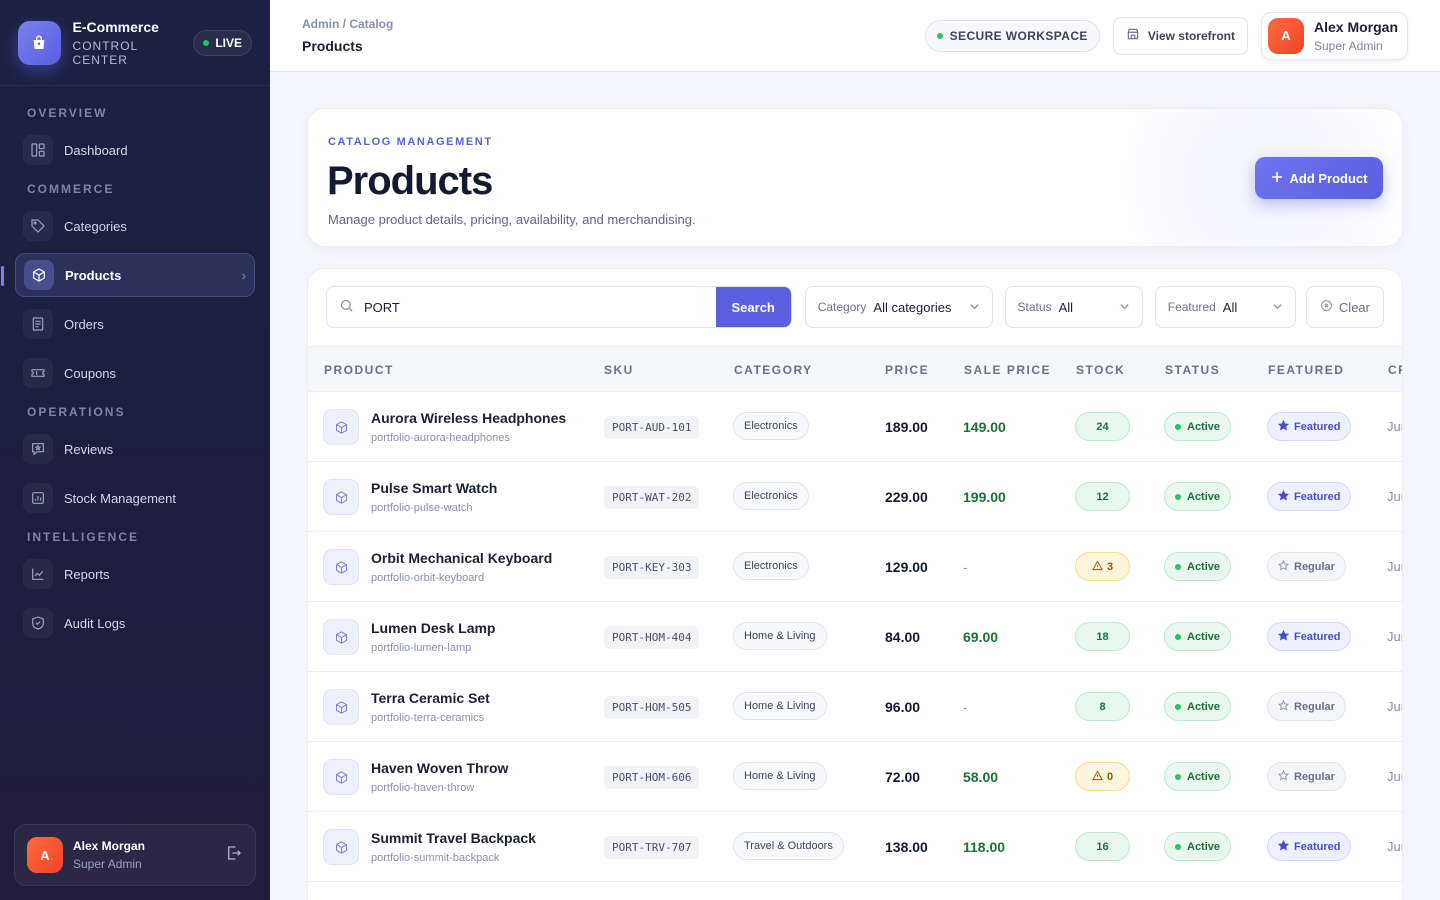 This screenshot has width=1440, height=900. I want to click on sidebar-item-products: Products ›, so click(128, 275).